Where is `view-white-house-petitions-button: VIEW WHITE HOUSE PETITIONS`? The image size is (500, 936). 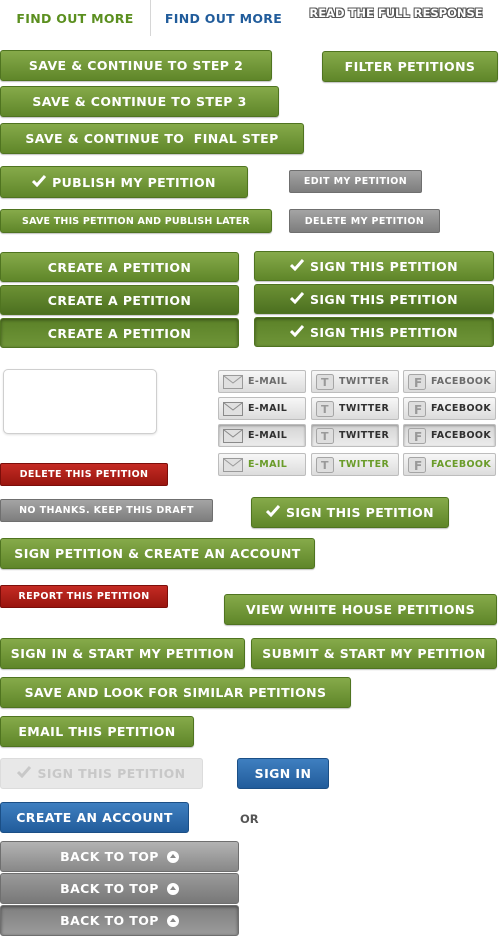
view-white-house-petitions-button: VIEW WHITE HOUSE PETITIONS is located at coordinates (360, 609).